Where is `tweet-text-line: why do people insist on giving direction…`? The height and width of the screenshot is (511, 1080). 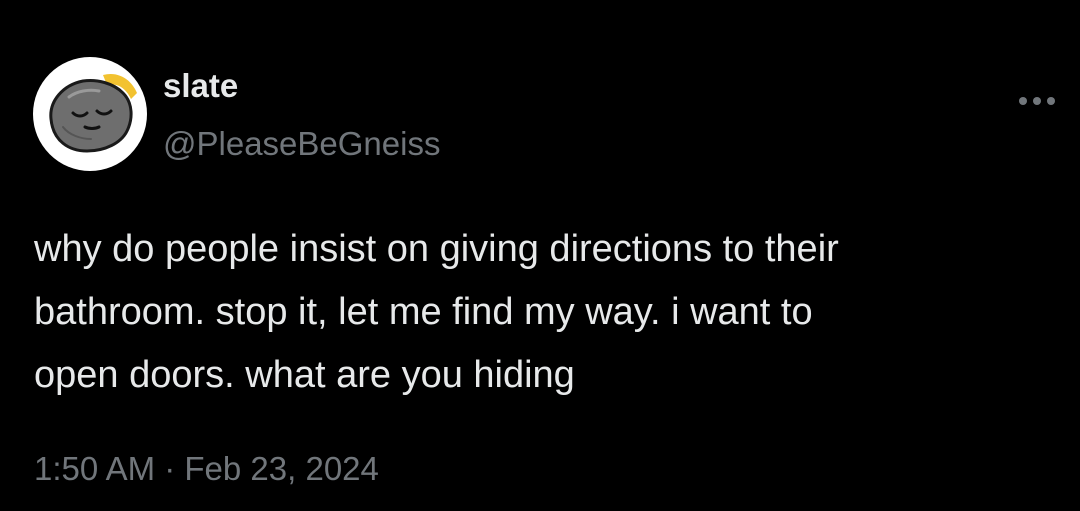 tweet-text-line: why do people insist on giving direction… is located at coordinates (436, 249).